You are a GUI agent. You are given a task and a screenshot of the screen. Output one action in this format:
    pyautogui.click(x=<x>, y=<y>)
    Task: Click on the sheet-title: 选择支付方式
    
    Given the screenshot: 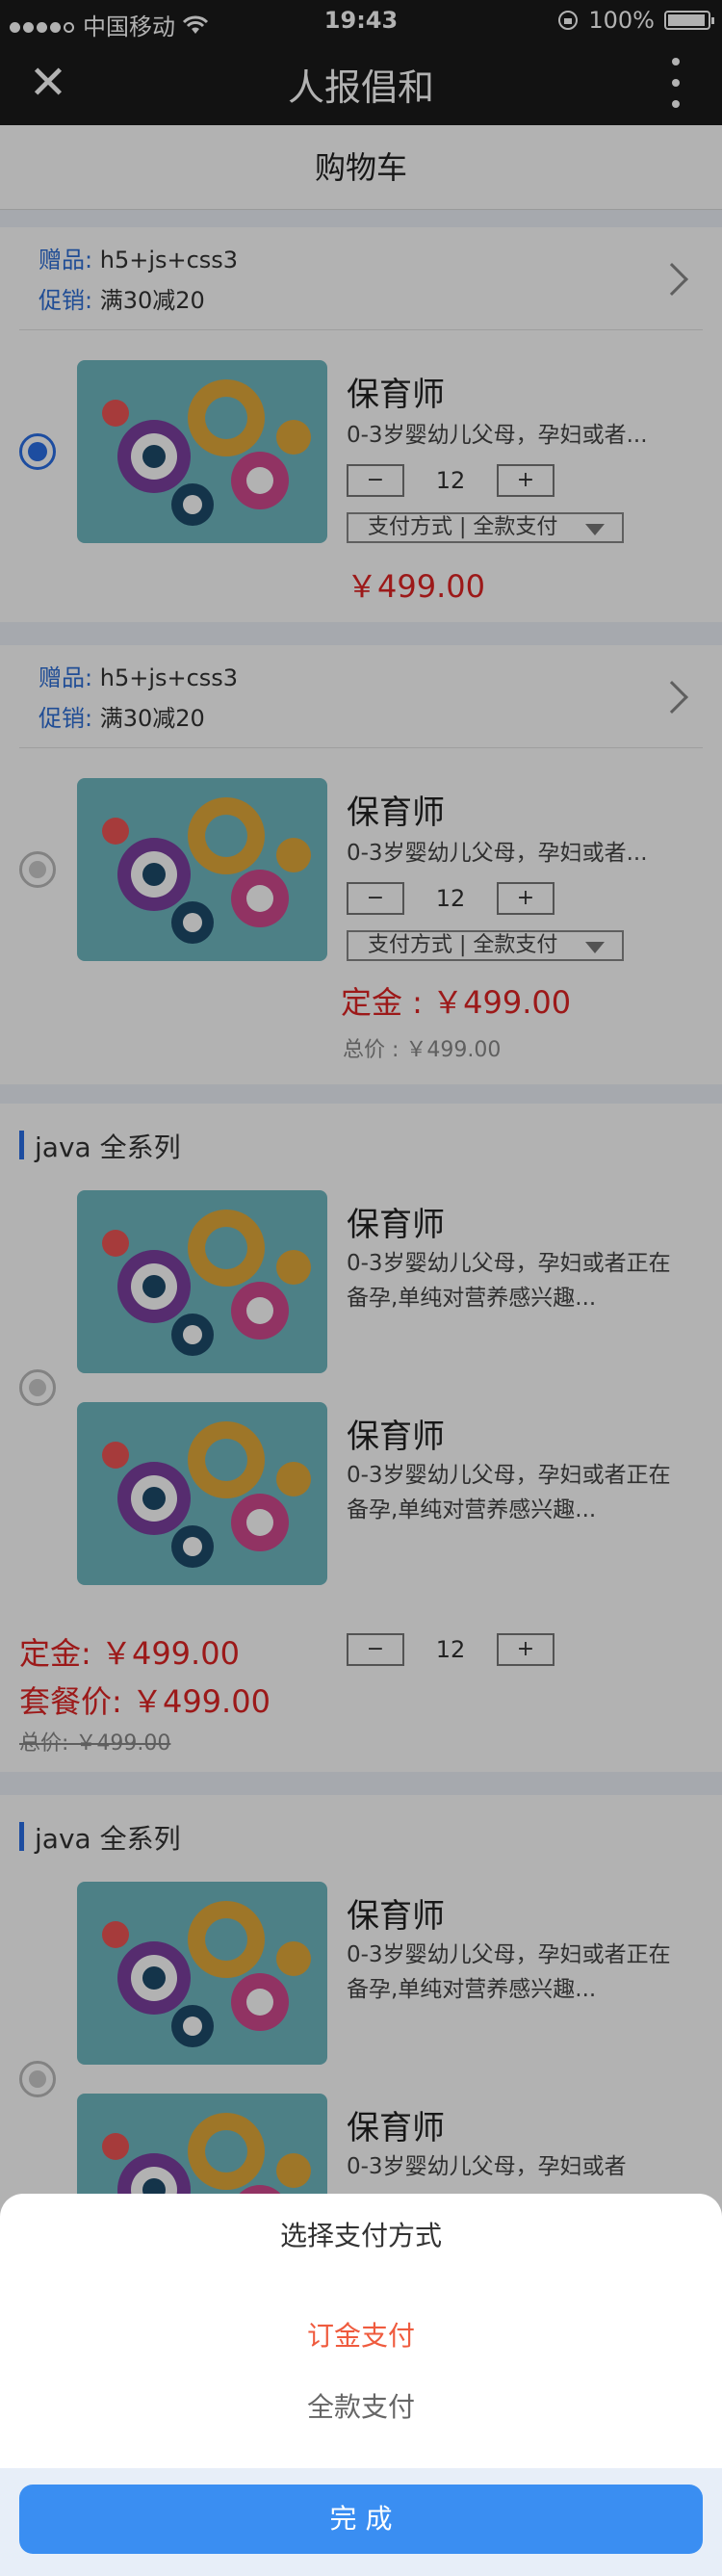 What is the action you would take?
    pyautogui.click(x=361, y=2235)
    